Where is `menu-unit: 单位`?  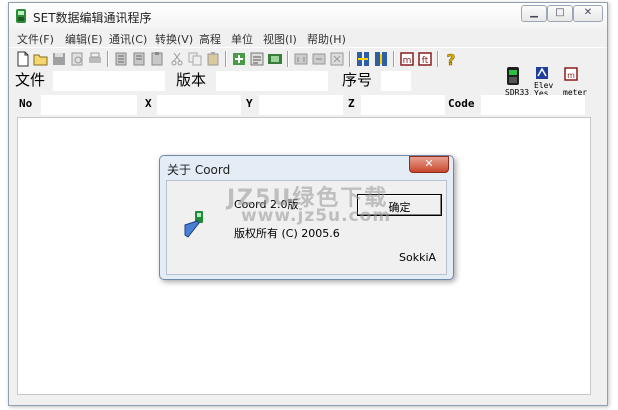 menu-unit: 单位 is located at coordinates (242, 39).